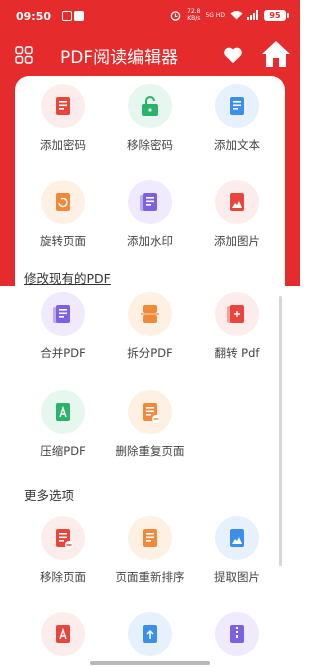 The height and width of the screenshot is (667, 320). I want to click on tool-label: 提取图片, so click(237, 577).